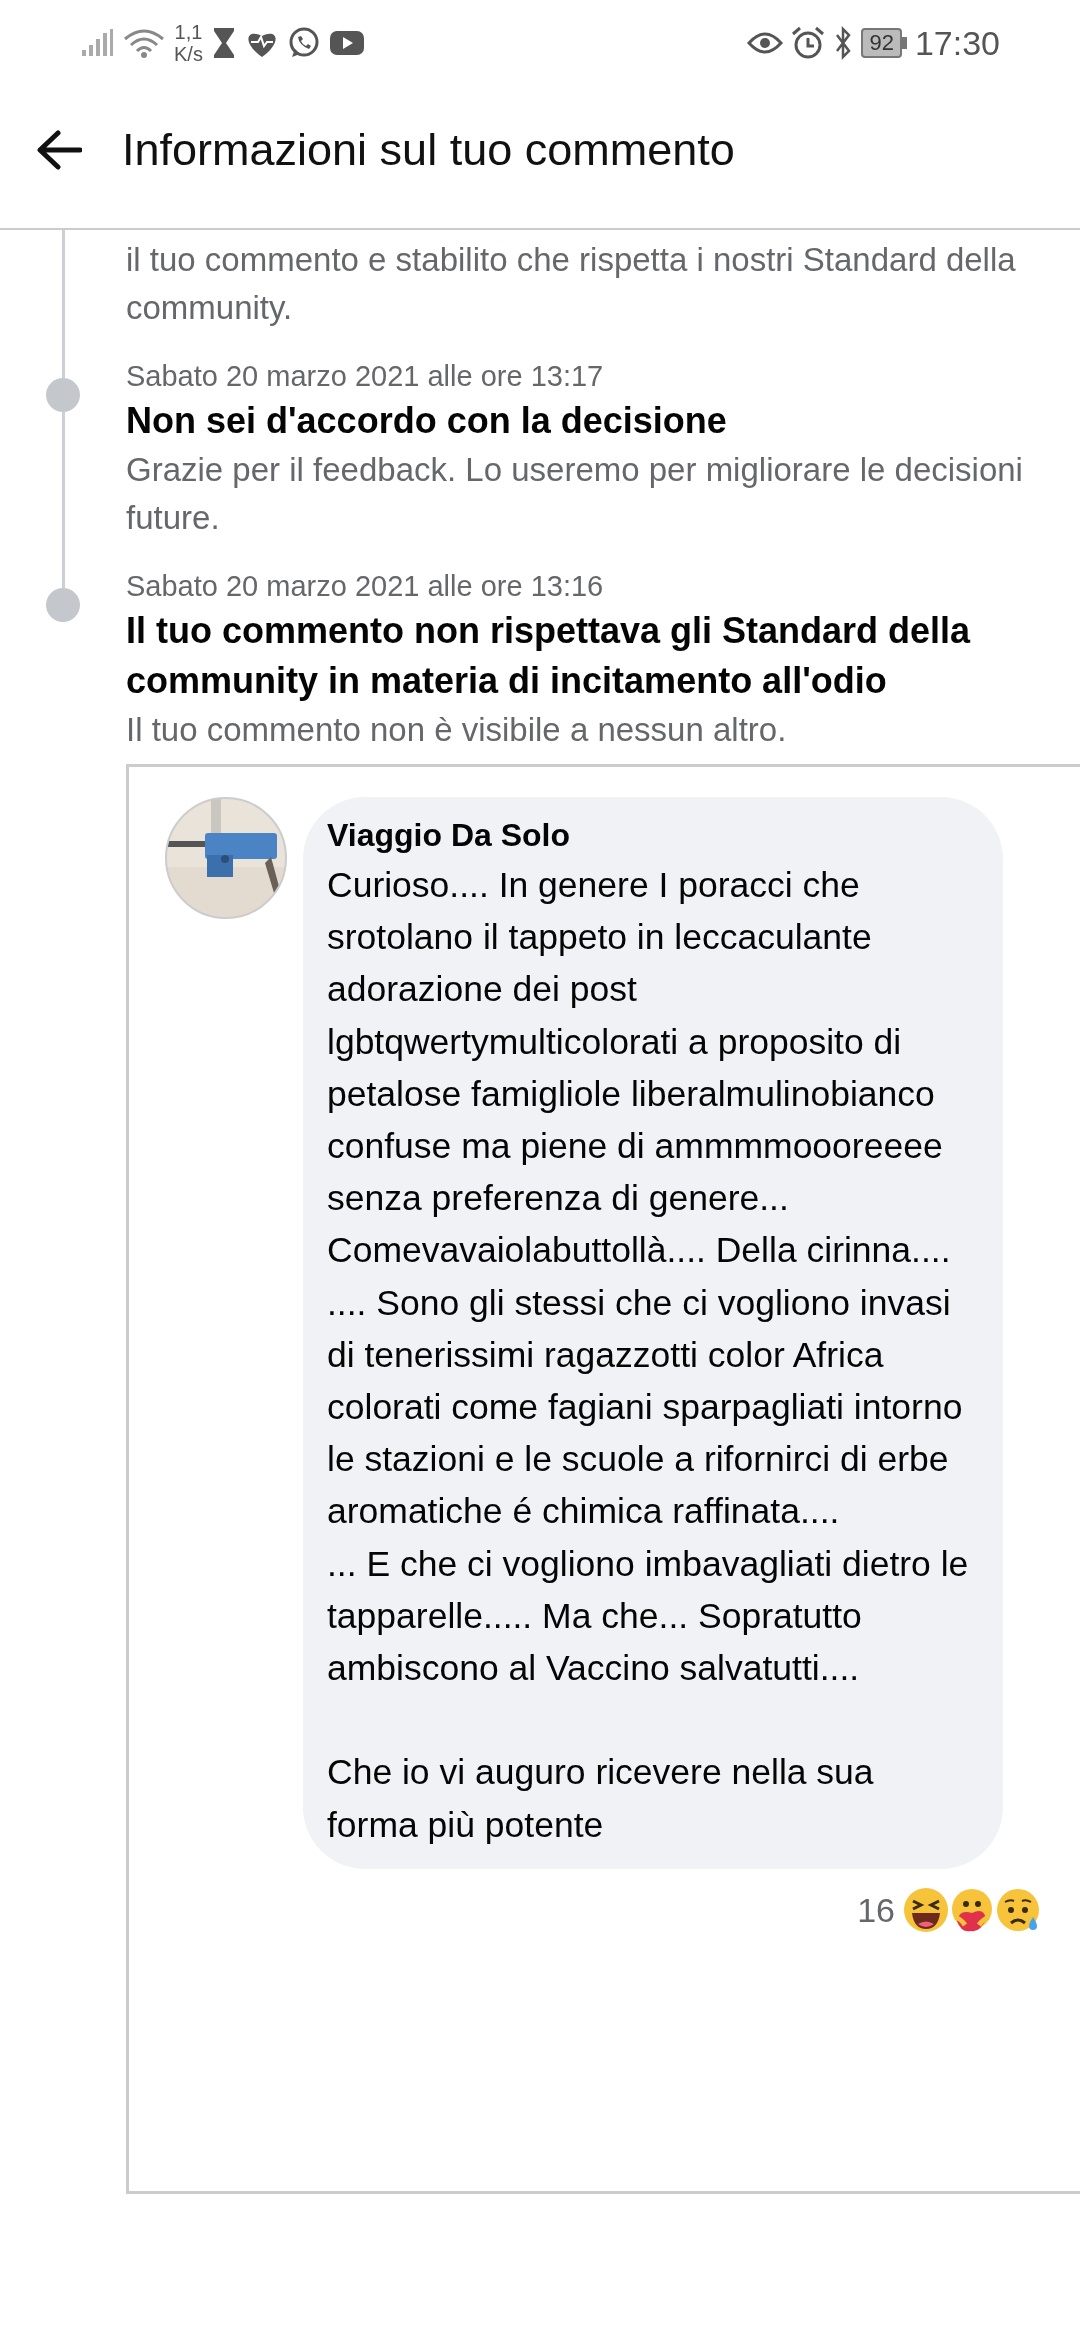  Describe the element at coordinates (1018, 1910) in the screenshot. I see `crying-face-icon` at that location.